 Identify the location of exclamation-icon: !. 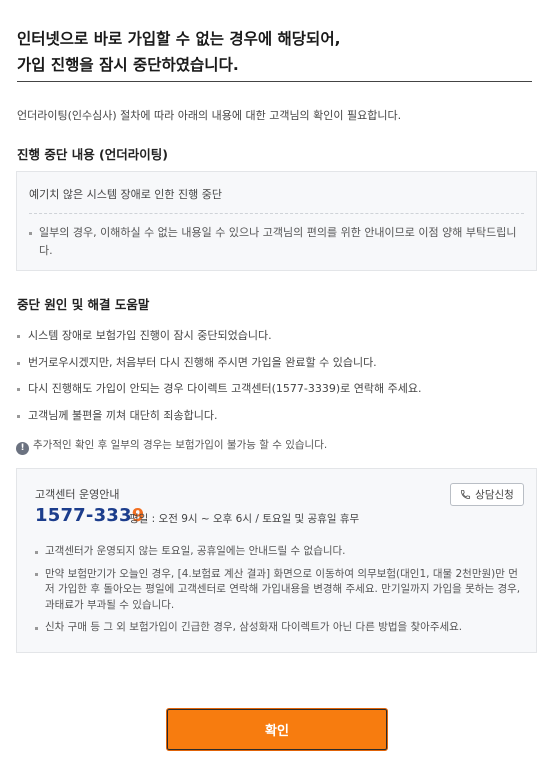
(22, 448).